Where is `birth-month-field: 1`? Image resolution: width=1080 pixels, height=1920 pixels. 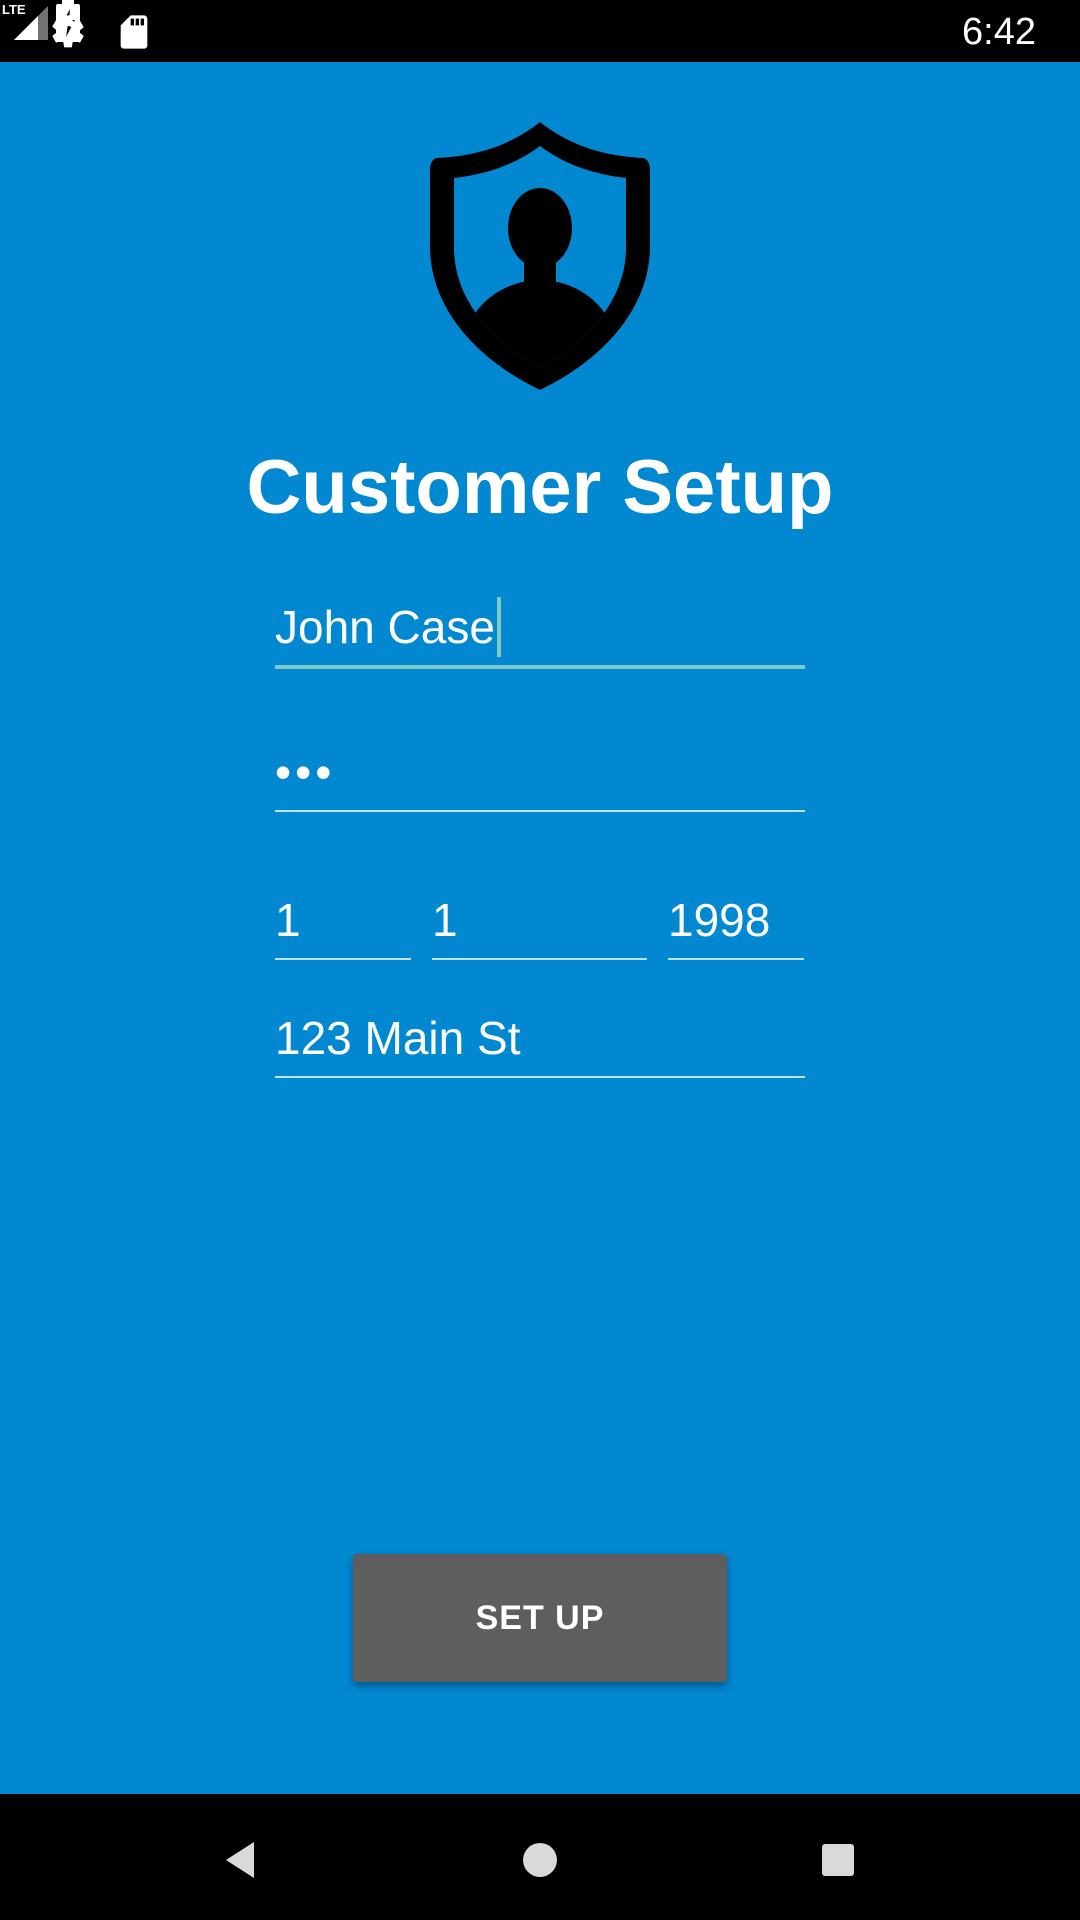
birth-month-field: 1 is located at coordinates (539, 925).